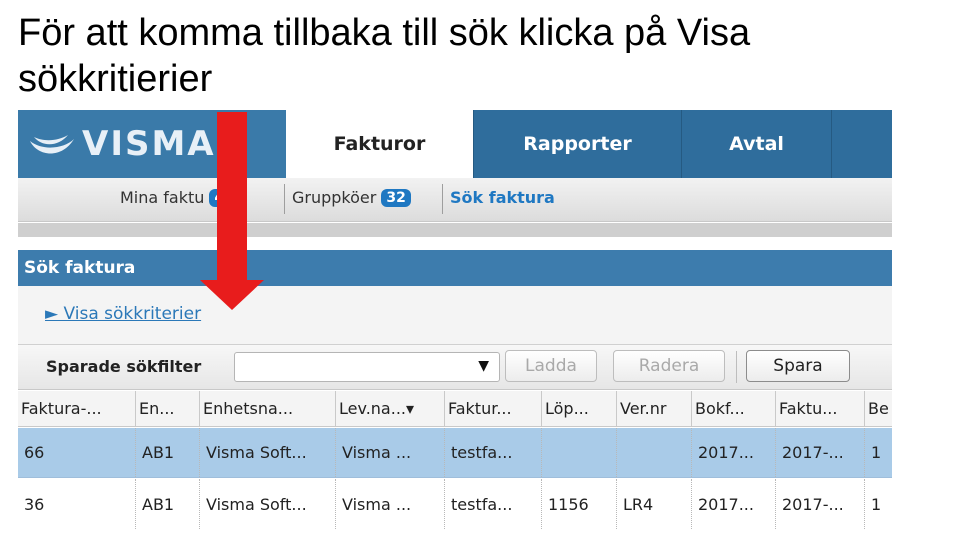 This screenshot has height=540, width=960. What do you see at coordinates (551, 366) in the screenshot?
I see `load-button: Ladda` at bounding box center [551, 366].